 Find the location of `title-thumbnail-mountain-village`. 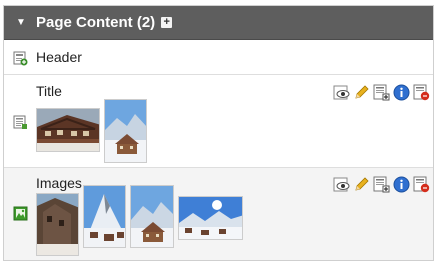

title-thumbnail-mountain-village is located at coordinates (125, 131).